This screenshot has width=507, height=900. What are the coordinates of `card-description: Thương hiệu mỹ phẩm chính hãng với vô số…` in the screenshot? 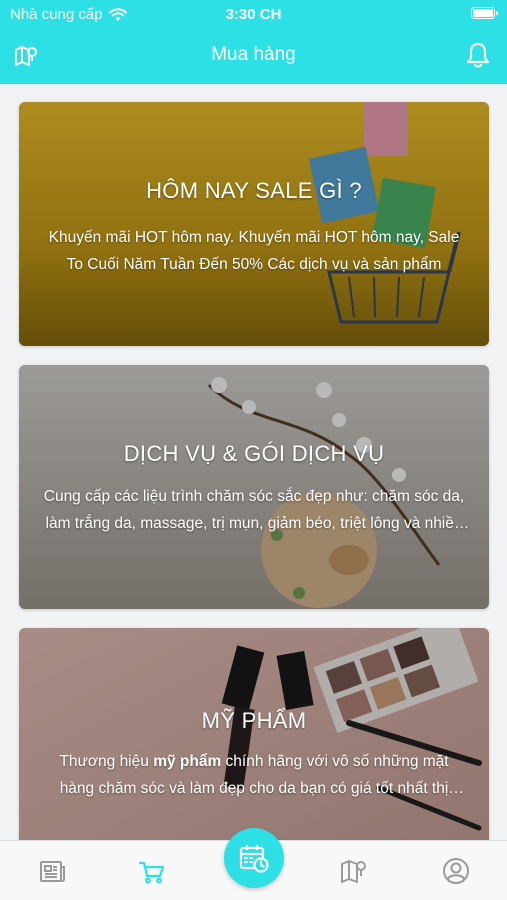 It's located at (254, 775).